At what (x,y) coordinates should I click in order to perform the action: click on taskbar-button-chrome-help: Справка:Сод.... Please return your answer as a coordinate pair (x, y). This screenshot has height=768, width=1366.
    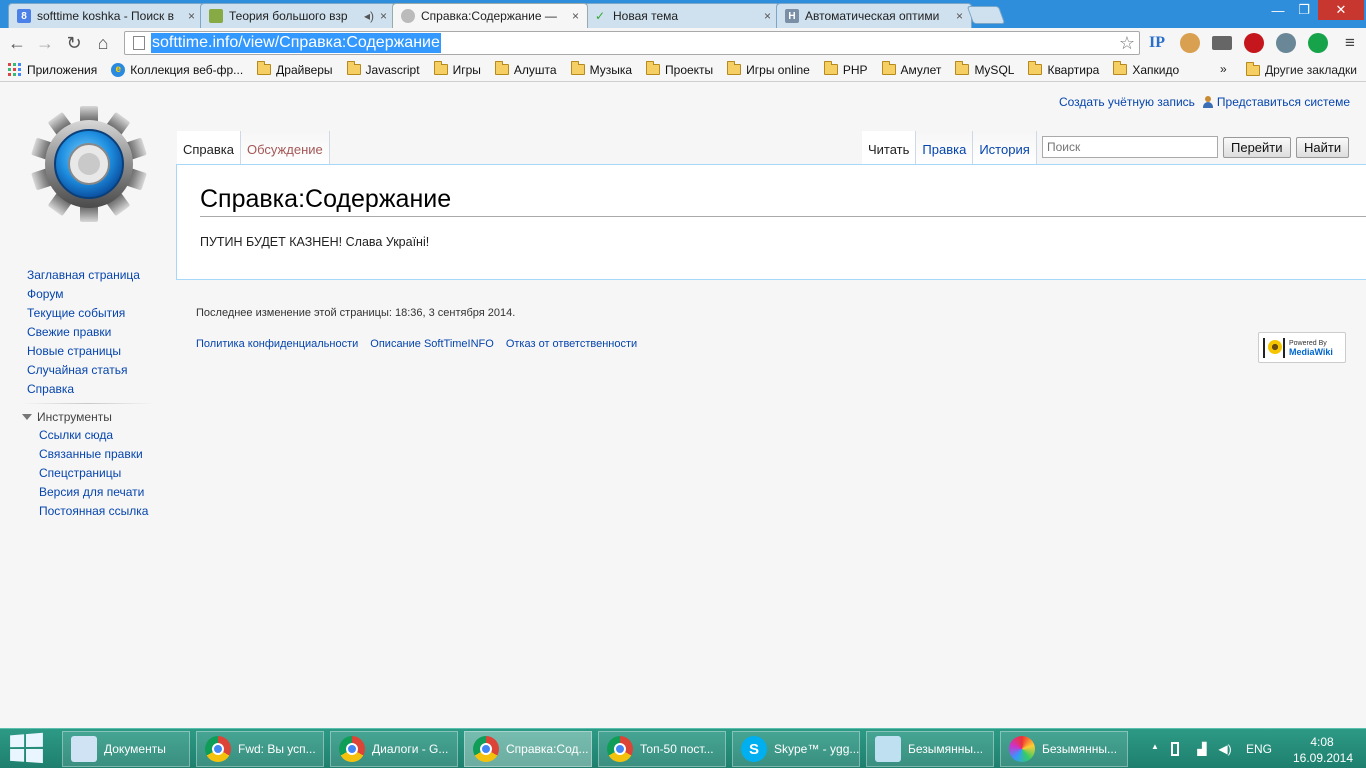
    Looking at the image, I should click on (528, 749).